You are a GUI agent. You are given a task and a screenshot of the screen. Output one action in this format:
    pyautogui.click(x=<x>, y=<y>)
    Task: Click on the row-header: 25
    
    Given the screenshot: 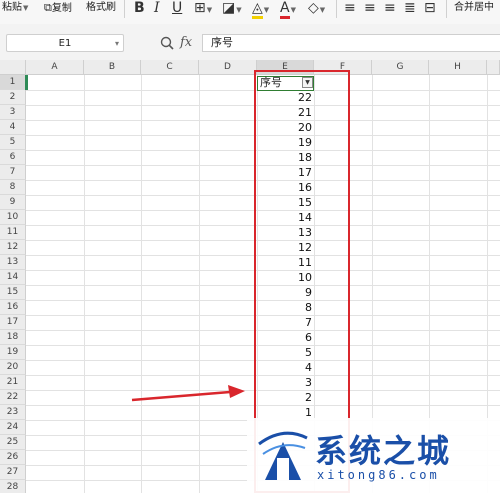 What is the action you would take?
    pyautogui.click(x=13, y=442)
    